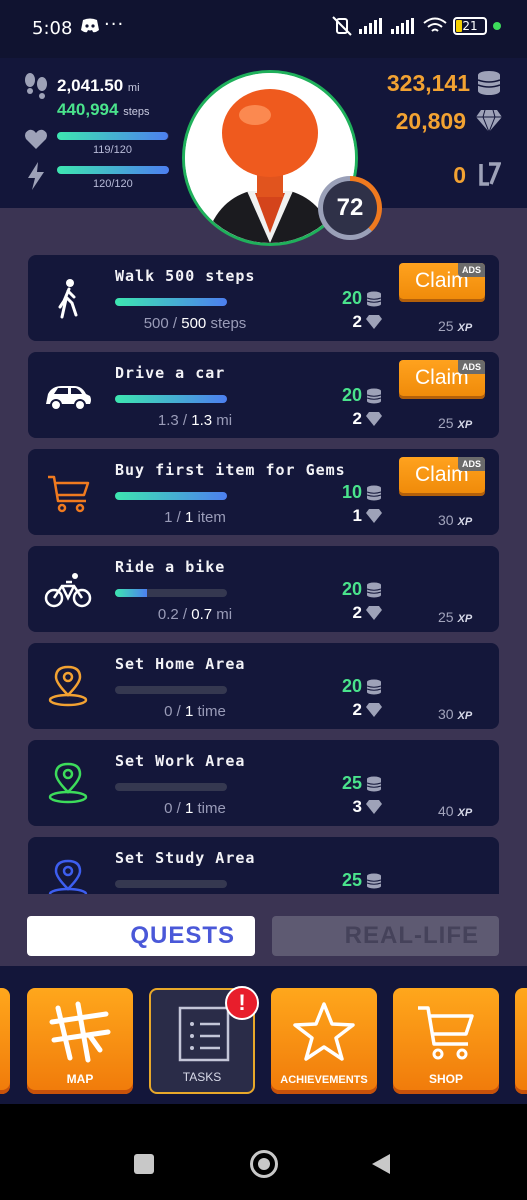 The height and width of the screenshot is (1200, 527). I want to click on quest-title: Ride a bike, so click(170, 567).